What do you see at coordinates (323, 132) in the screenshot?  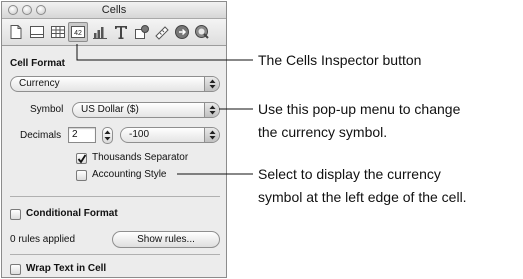 I see `symbol-popup-callout-line2: the currency symbol.` at bounding box center [323, 132].